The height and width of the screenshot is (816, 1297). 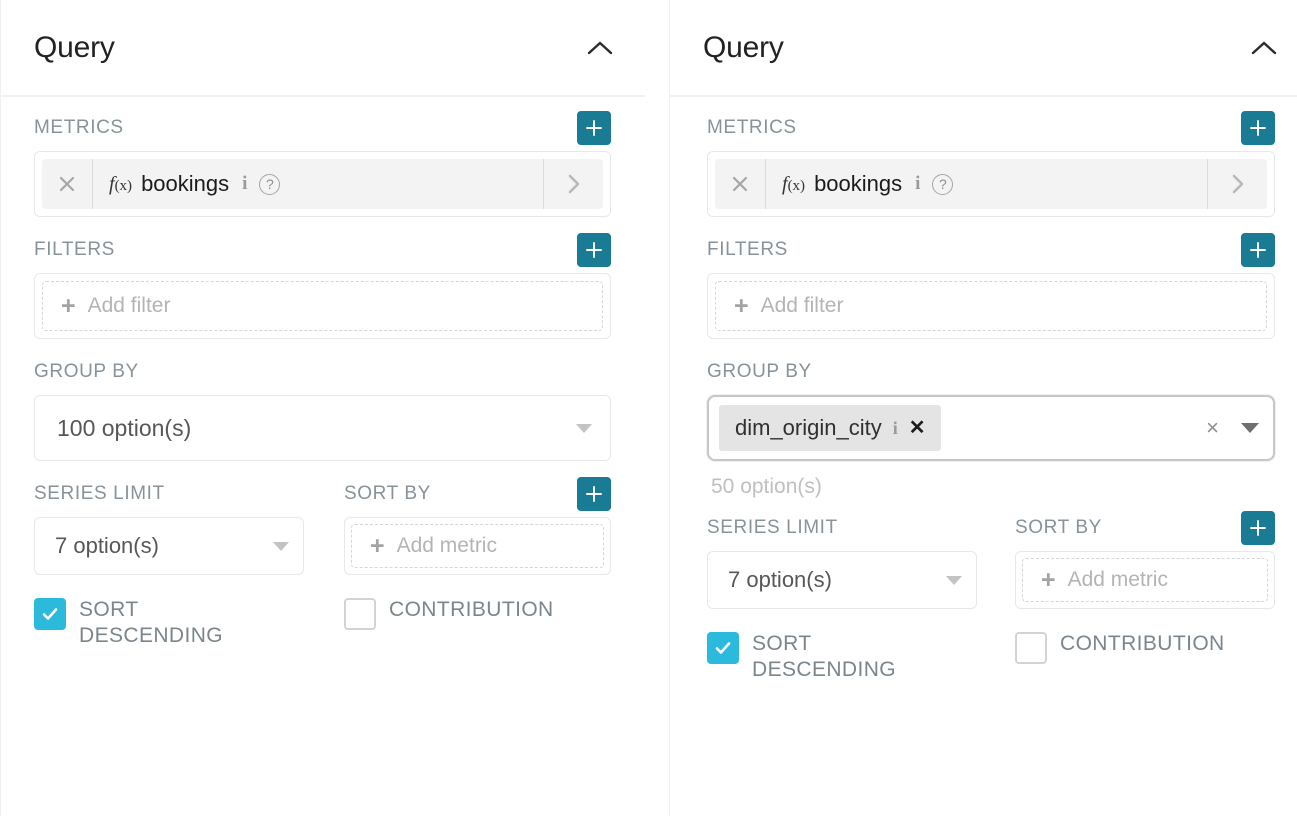 I want to click on add-filter-placeholder: Add filter, so click(x=802, y=305).